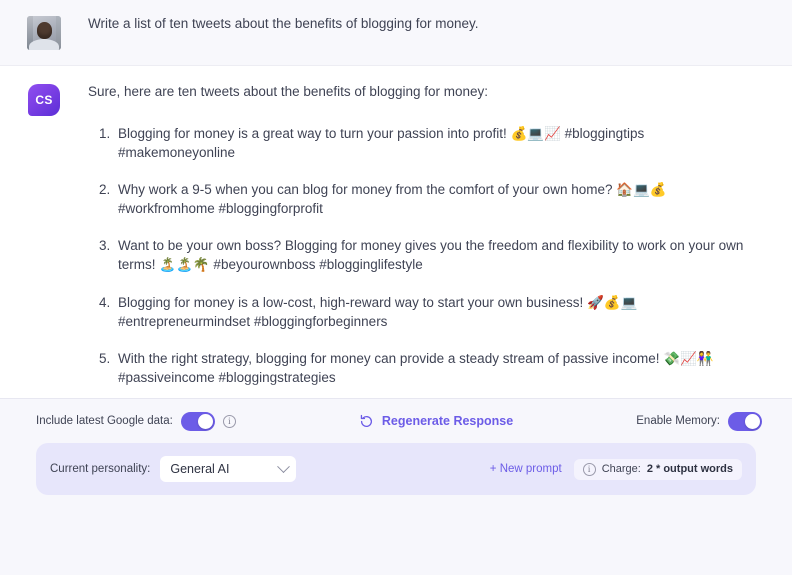  Describe the element at coordinates (200, 469) in the screenshot. I see `personality-selected-value: General AI` at that location.